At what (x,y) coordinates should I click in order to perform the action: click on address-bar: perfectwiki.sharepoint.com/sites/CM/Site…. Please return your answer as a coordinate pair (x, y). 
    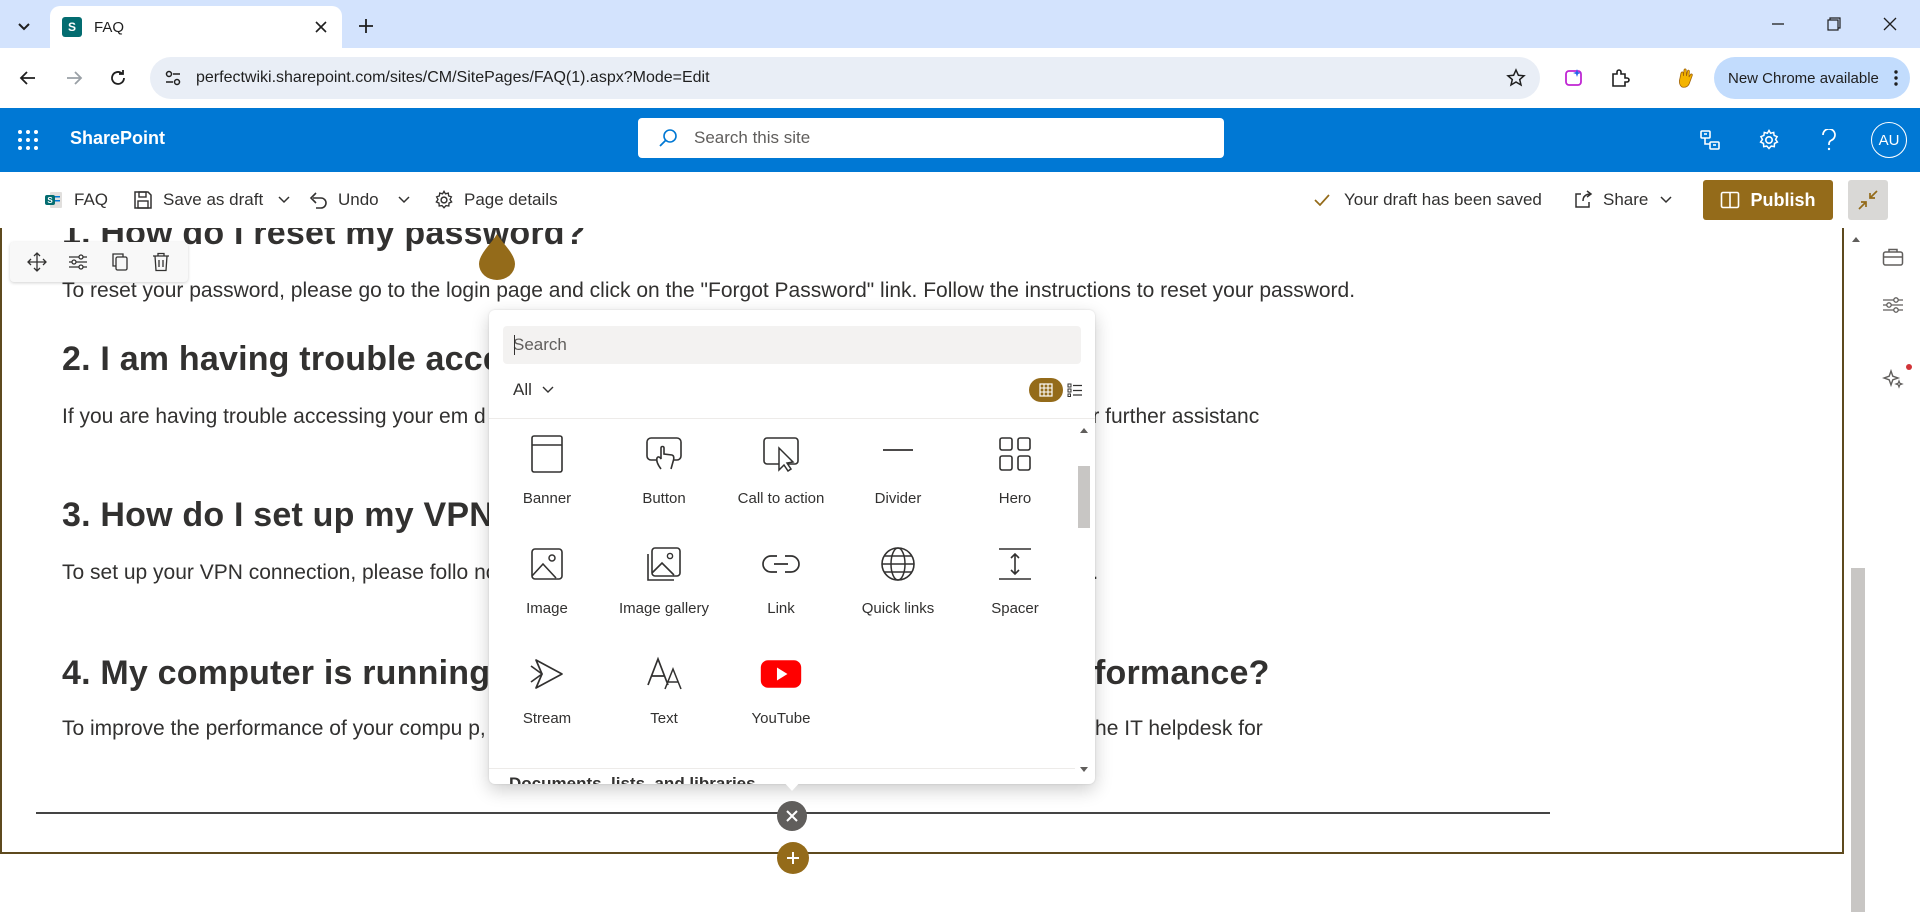
    Looking at the image, I should click on (845, 78).